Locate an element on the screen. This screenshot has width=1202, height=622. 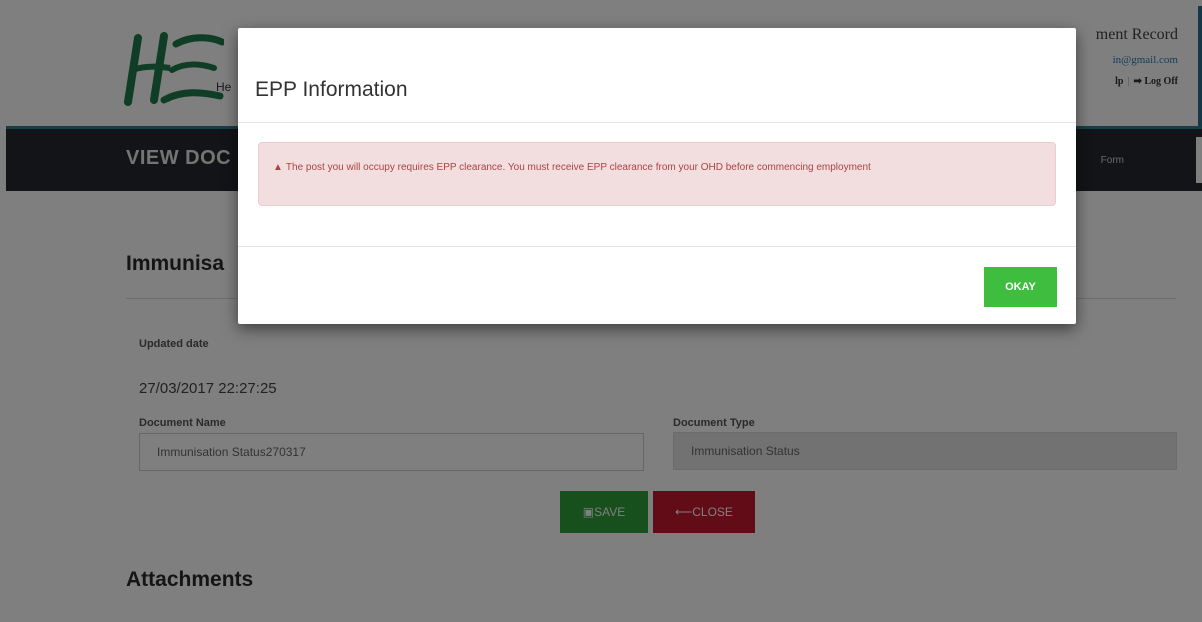
modal-footer: OKAY is located at coordinates (657, 285).